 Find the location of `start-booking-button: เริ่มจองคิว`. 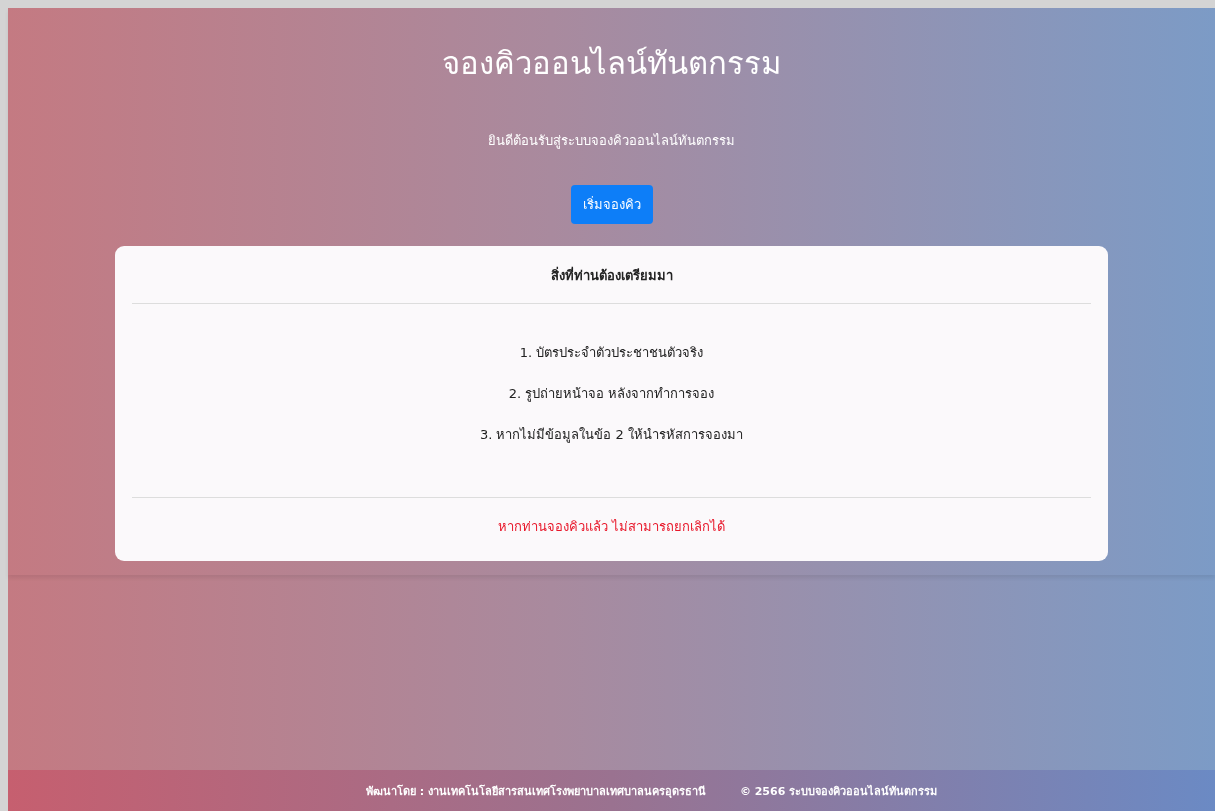

start-booking-button: เริ่มจองคิว is located at coordinates (611, 204).